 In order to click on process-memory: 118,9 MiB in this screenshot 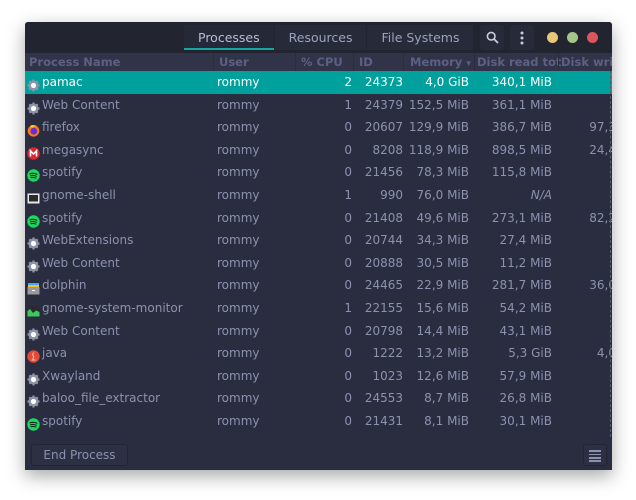, I will do `click(438, 149)`.